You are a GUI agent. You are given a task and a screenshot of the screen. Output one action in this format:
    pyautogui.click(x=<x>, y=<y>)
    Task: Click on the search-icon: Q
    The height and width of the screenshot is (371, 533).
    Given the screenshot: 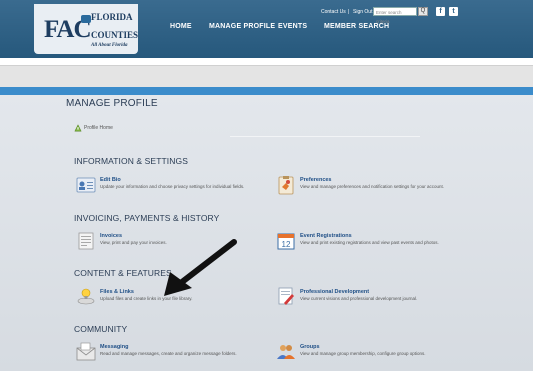 What is the action you would take?
    pyautogui.click(x=423, y=11)
    